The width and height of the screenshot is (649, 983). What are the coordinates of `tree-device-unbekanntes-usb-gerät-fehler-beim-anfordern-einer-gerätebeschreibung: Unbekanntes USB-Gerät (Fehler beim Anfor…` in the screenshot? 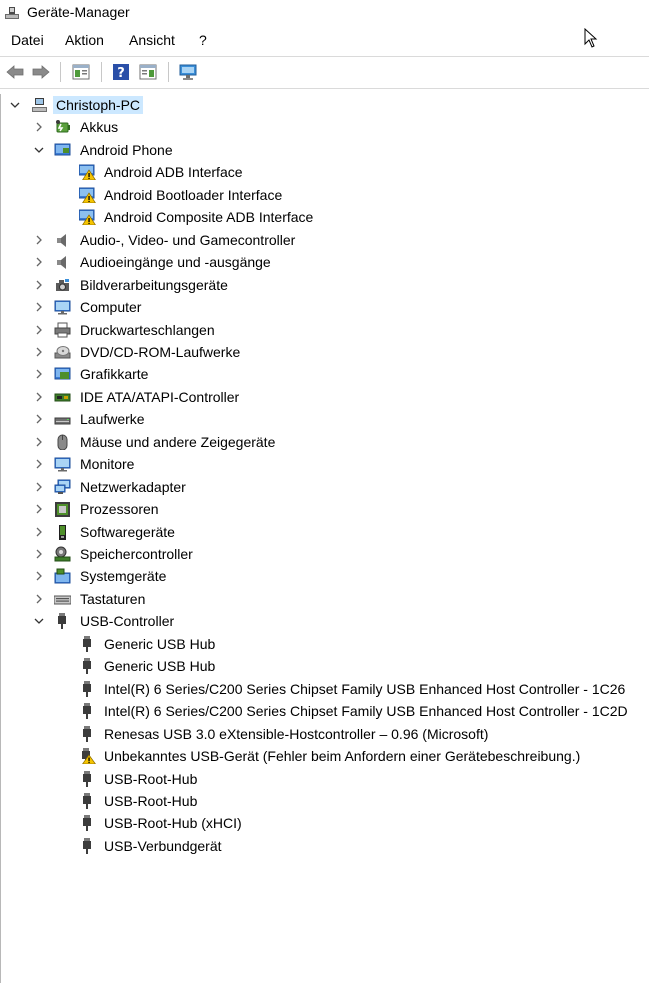 It's located at (325, 756).